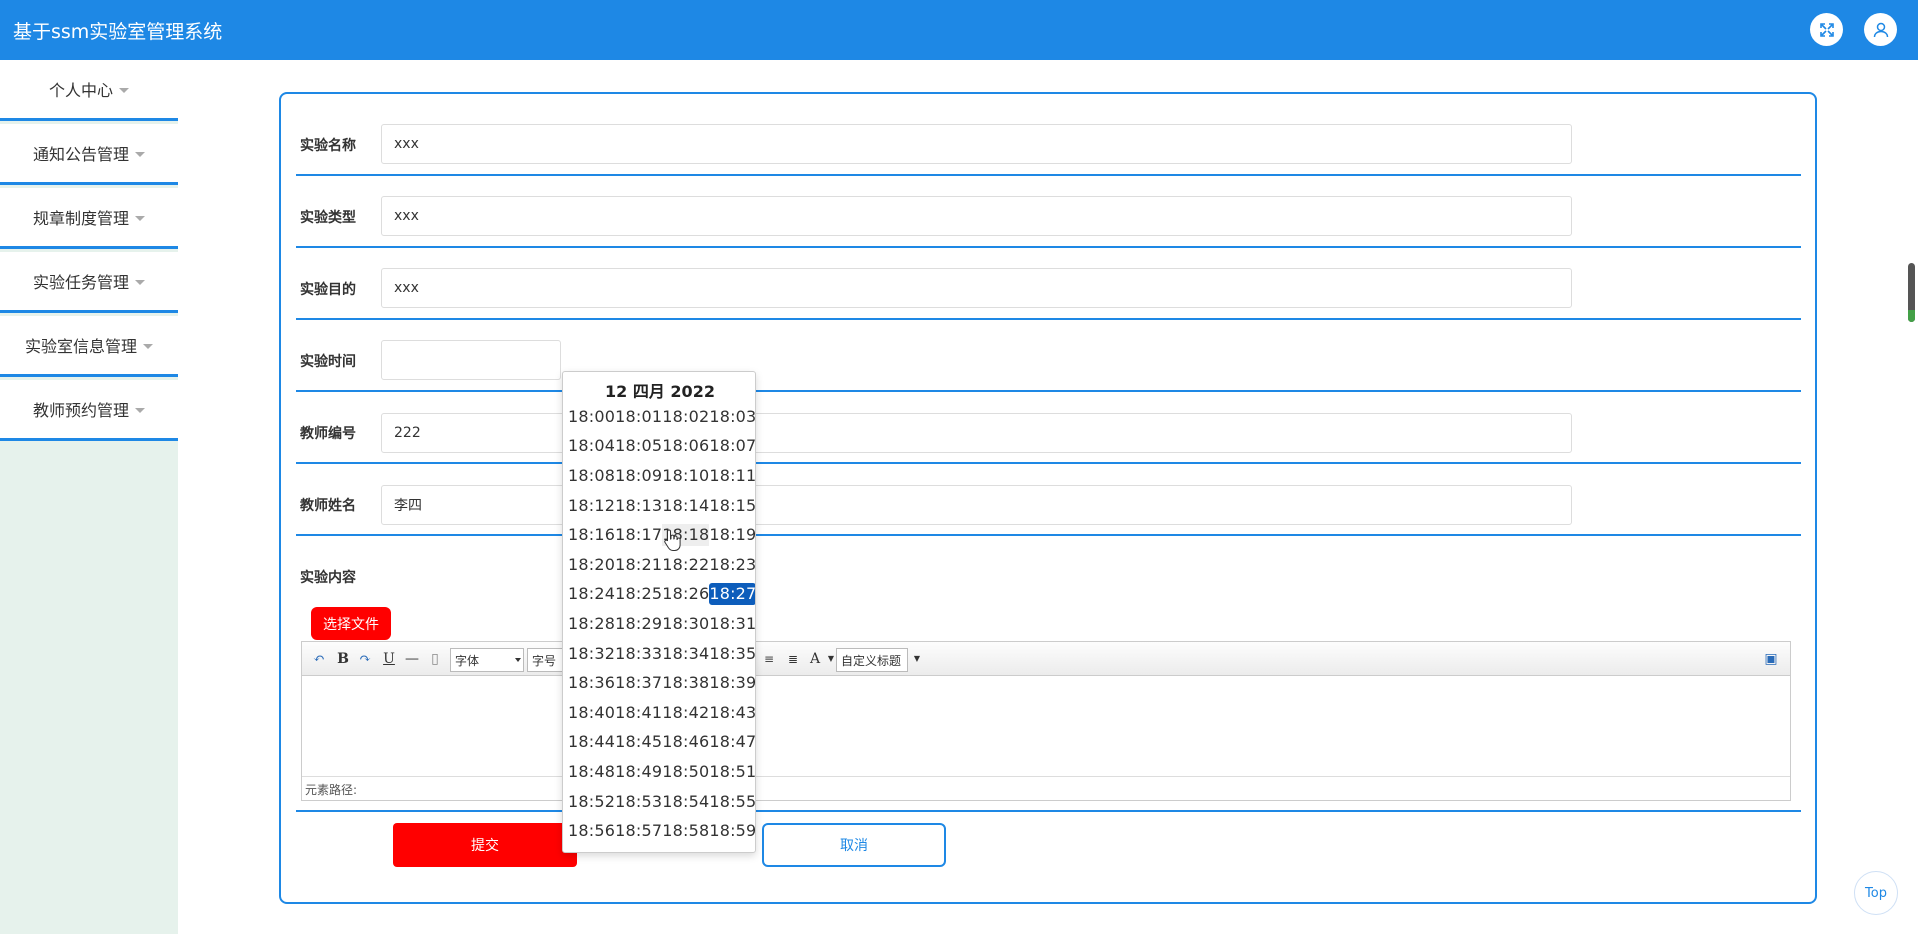 The width and height of the screenshot is (1918, 934). I want to click on editor-element-path: 元素路径:, so click(1046, 788).